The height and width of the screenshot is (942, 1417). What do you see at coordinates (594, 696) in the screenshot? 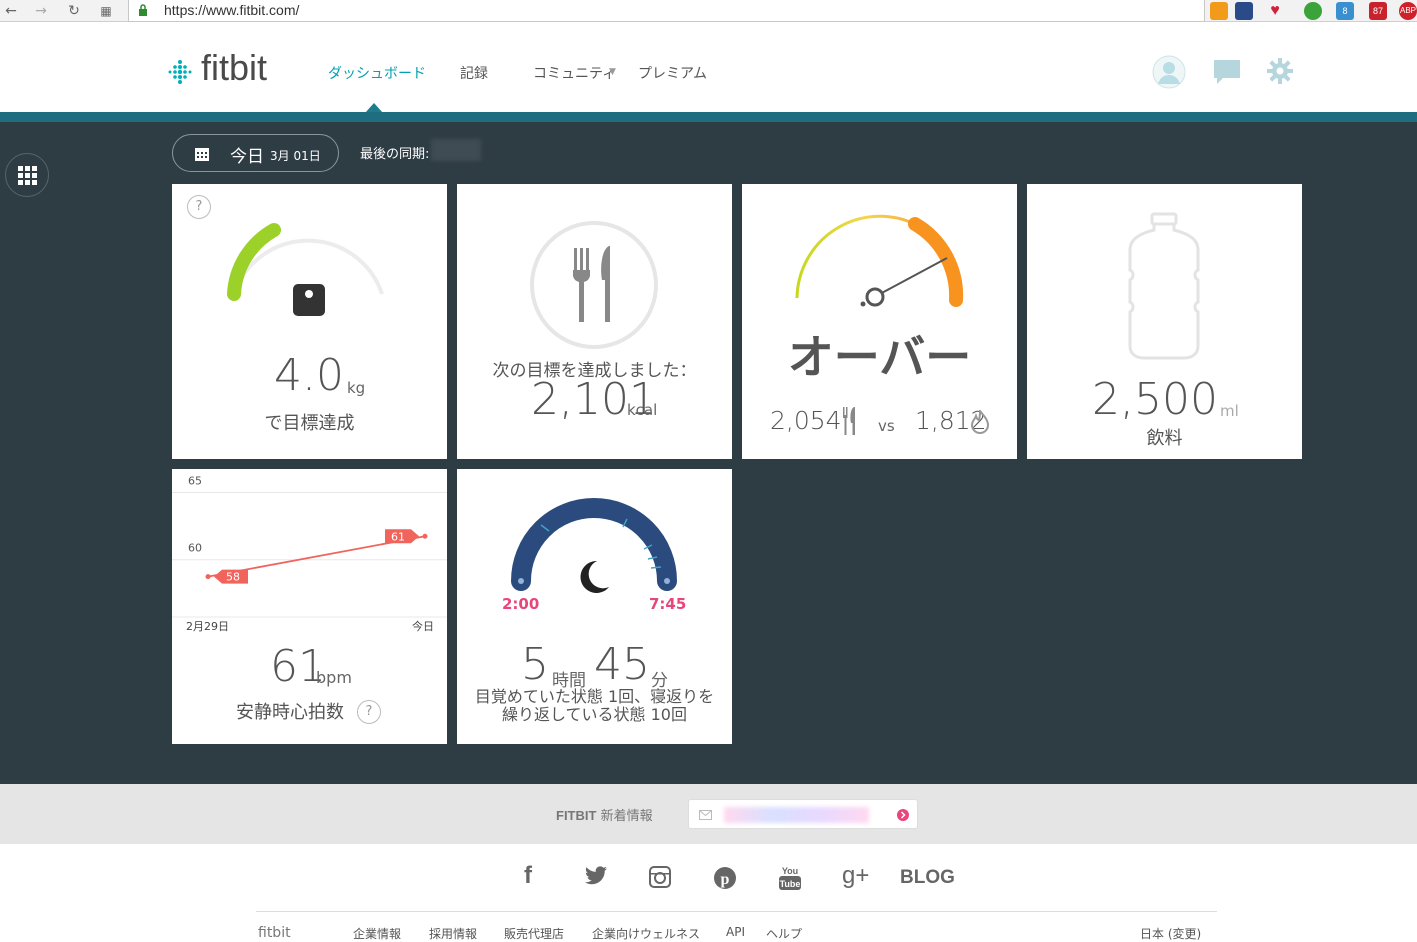
I see `sleep-caption-line1: 目覚めていた状態 1回、寝返りを` at bounding box center [594, 696].